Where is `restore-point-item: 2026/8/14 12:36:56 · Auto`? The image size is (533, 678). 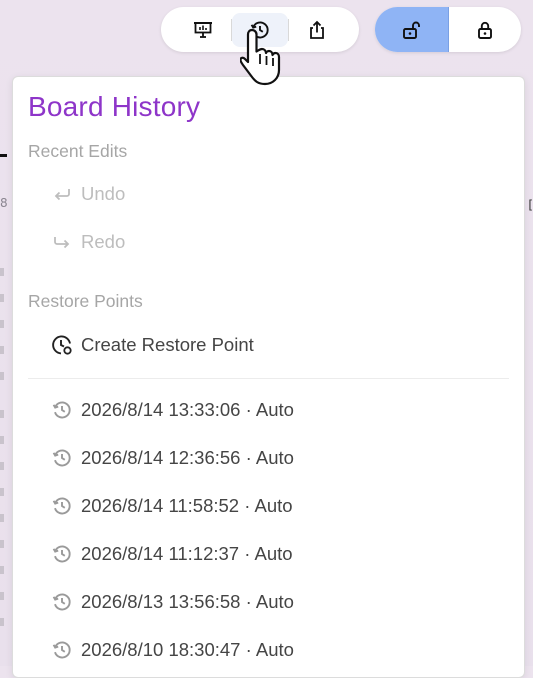
restore-point-item: 2026/8/14 12:36:56 · Auto is located at coordinates (172, 458).